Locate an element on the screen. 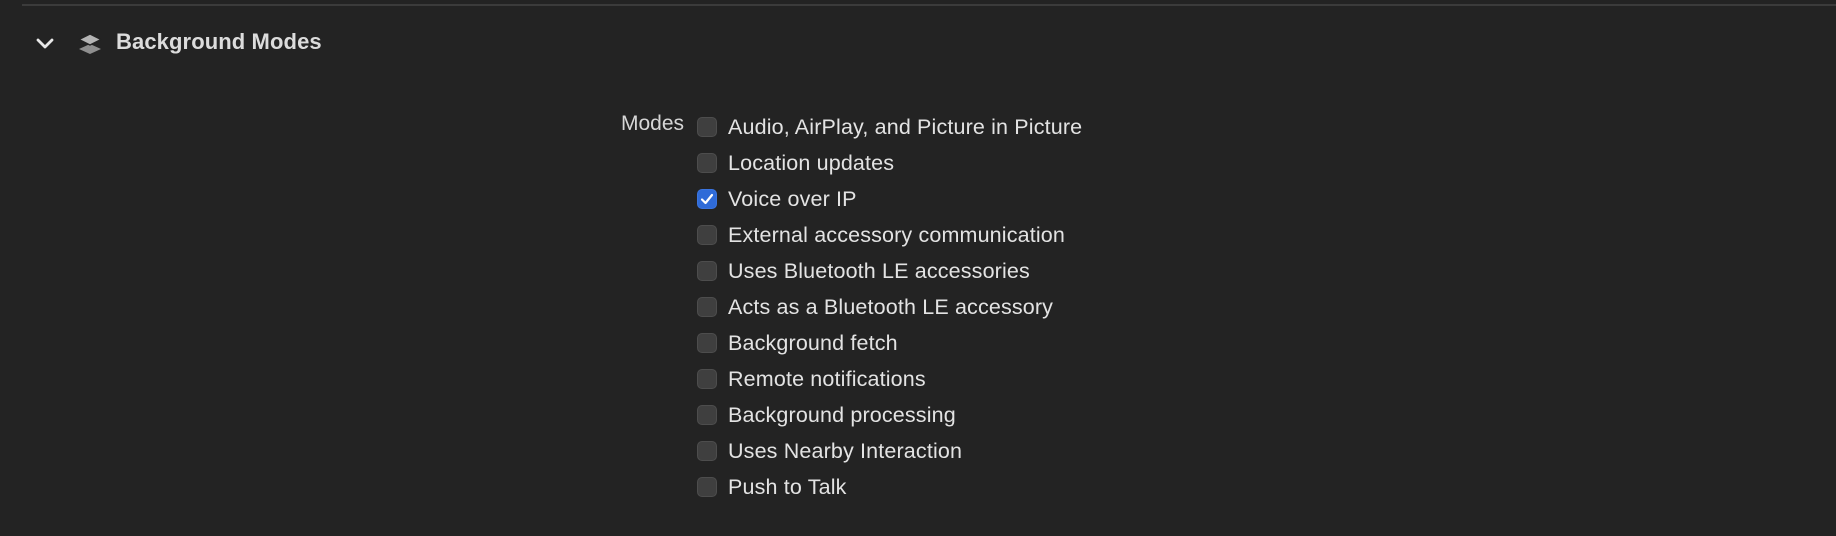  mode-option-audio-airplay-pip: Audio, AirPlay, and Picture in Picture is located at coordinates (889, 127).